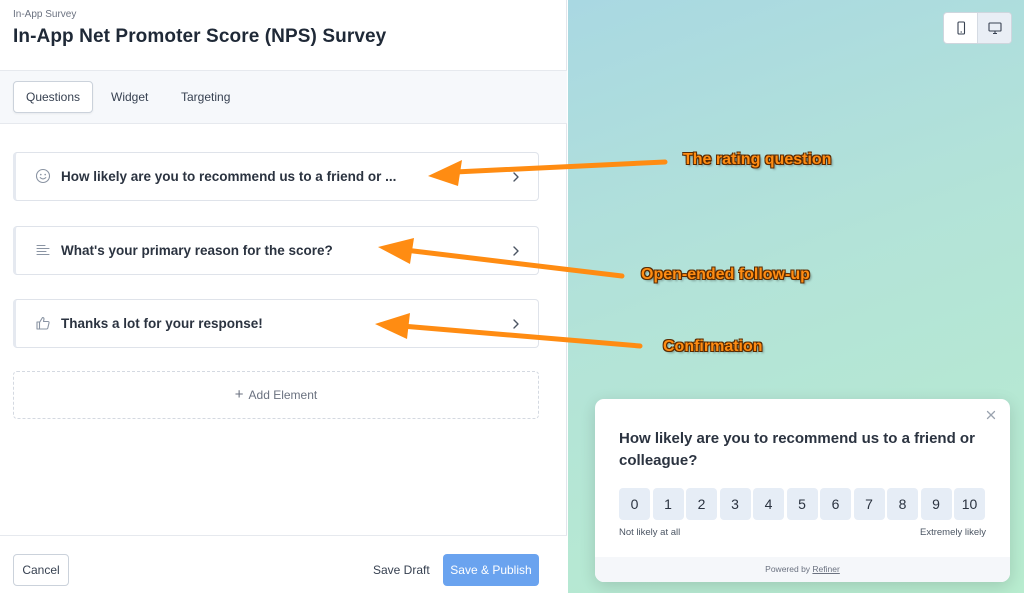  I want to click on editor-footer: Cancel Save Draft Save & Publish, so click(283, 564).